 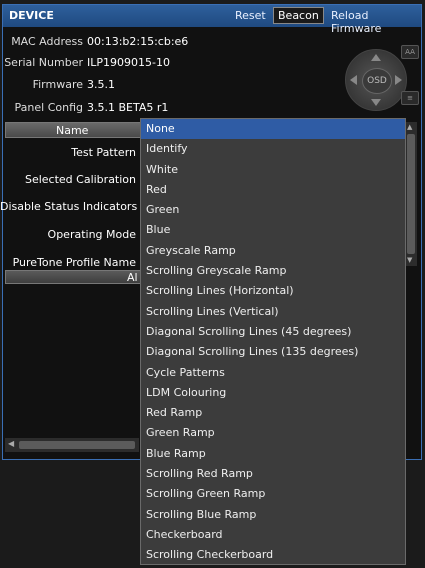 What do you see at coordinates (86, 109) in the screenshot?
I see `info-row-panel-config: Panel Config 3.5.1 BETA5 r1` at bounding box center [86, 109].